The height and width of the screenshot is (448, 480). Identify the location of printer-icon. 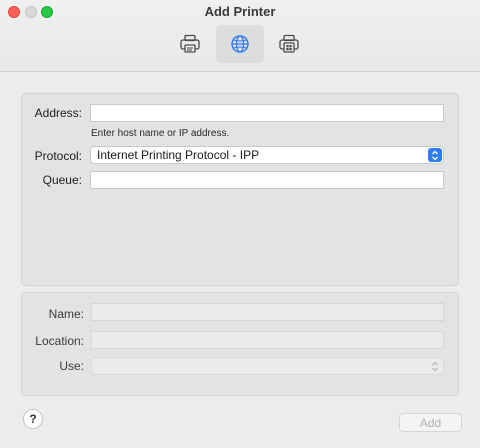
(190, 43).